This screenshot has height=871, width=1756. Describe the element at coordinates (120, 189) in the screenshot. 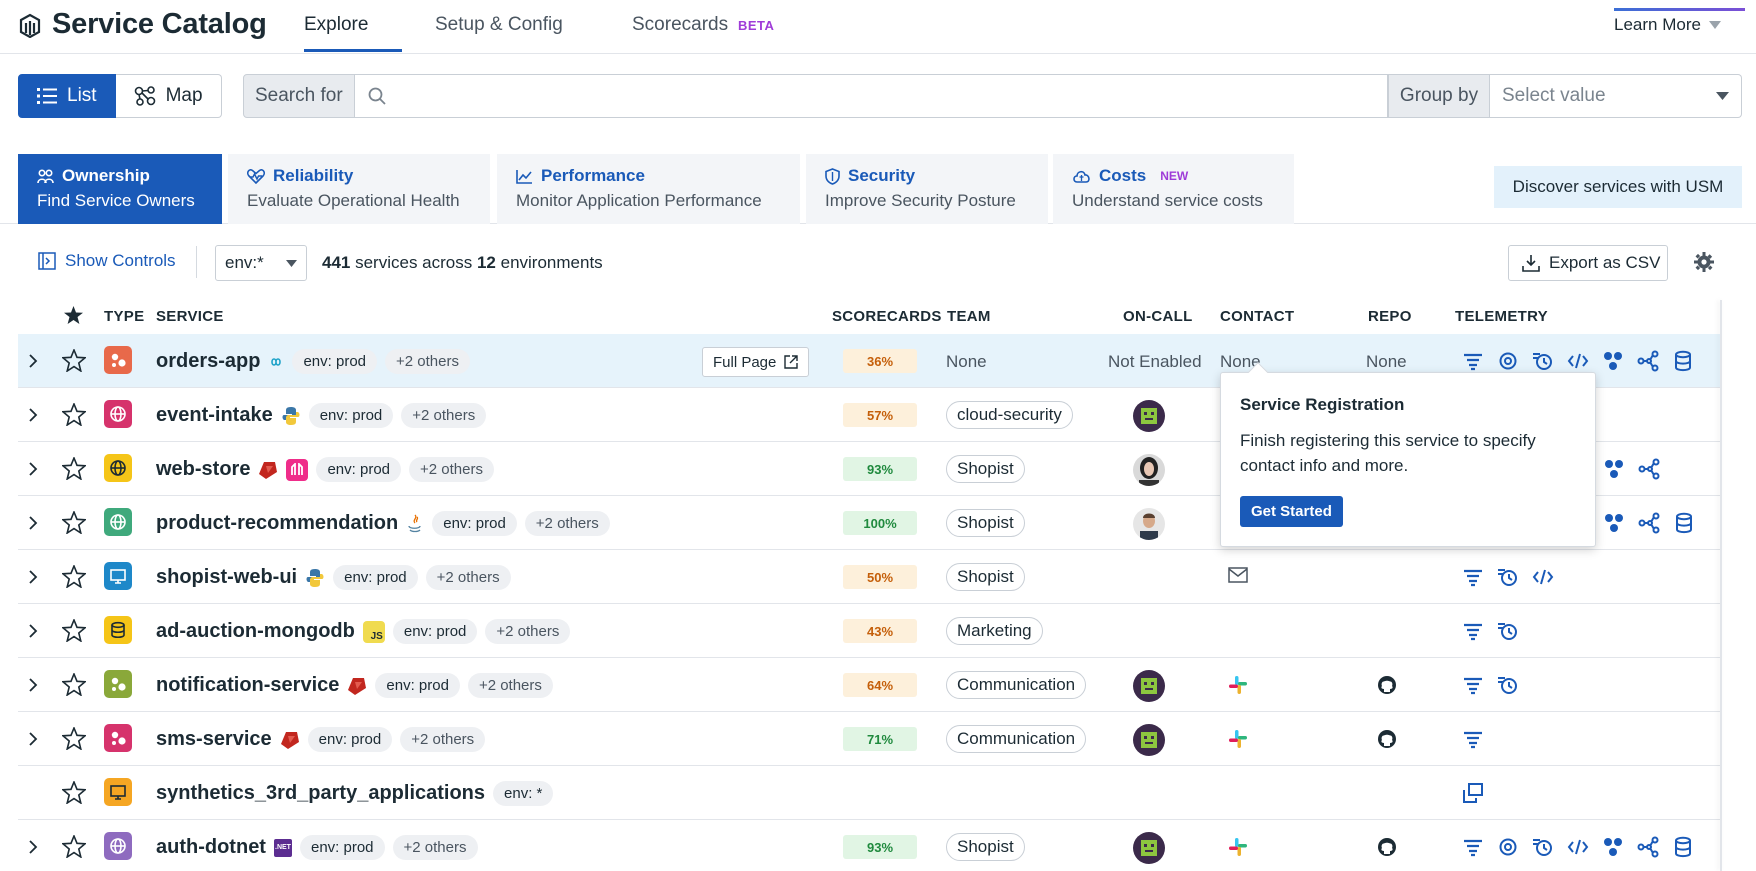

I see `lens-ownership: Ownership Find Service Owners` at that location.